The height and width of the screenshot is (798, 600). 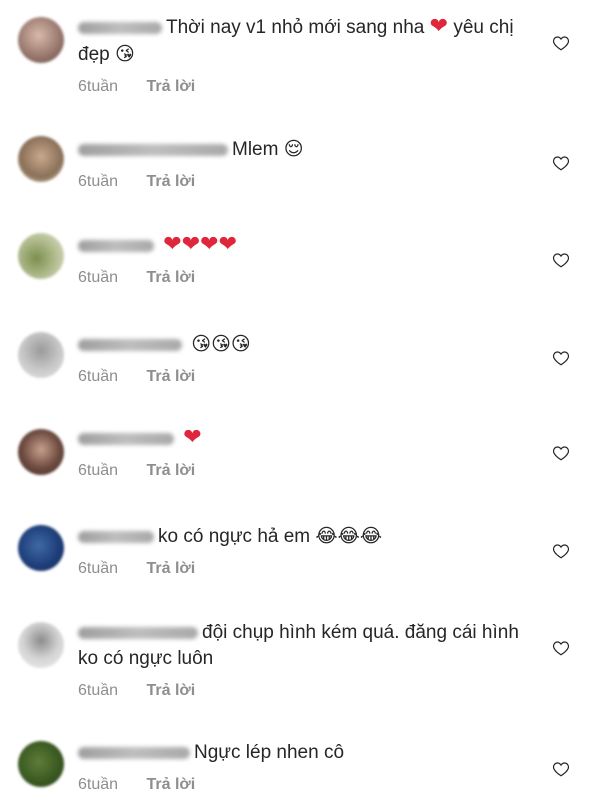 What do you see at coordinates (304, 536) in the screenshot?
I see `comment-text: ko có ngực hả em 😂😂😂` at bounding box center [304, 536].